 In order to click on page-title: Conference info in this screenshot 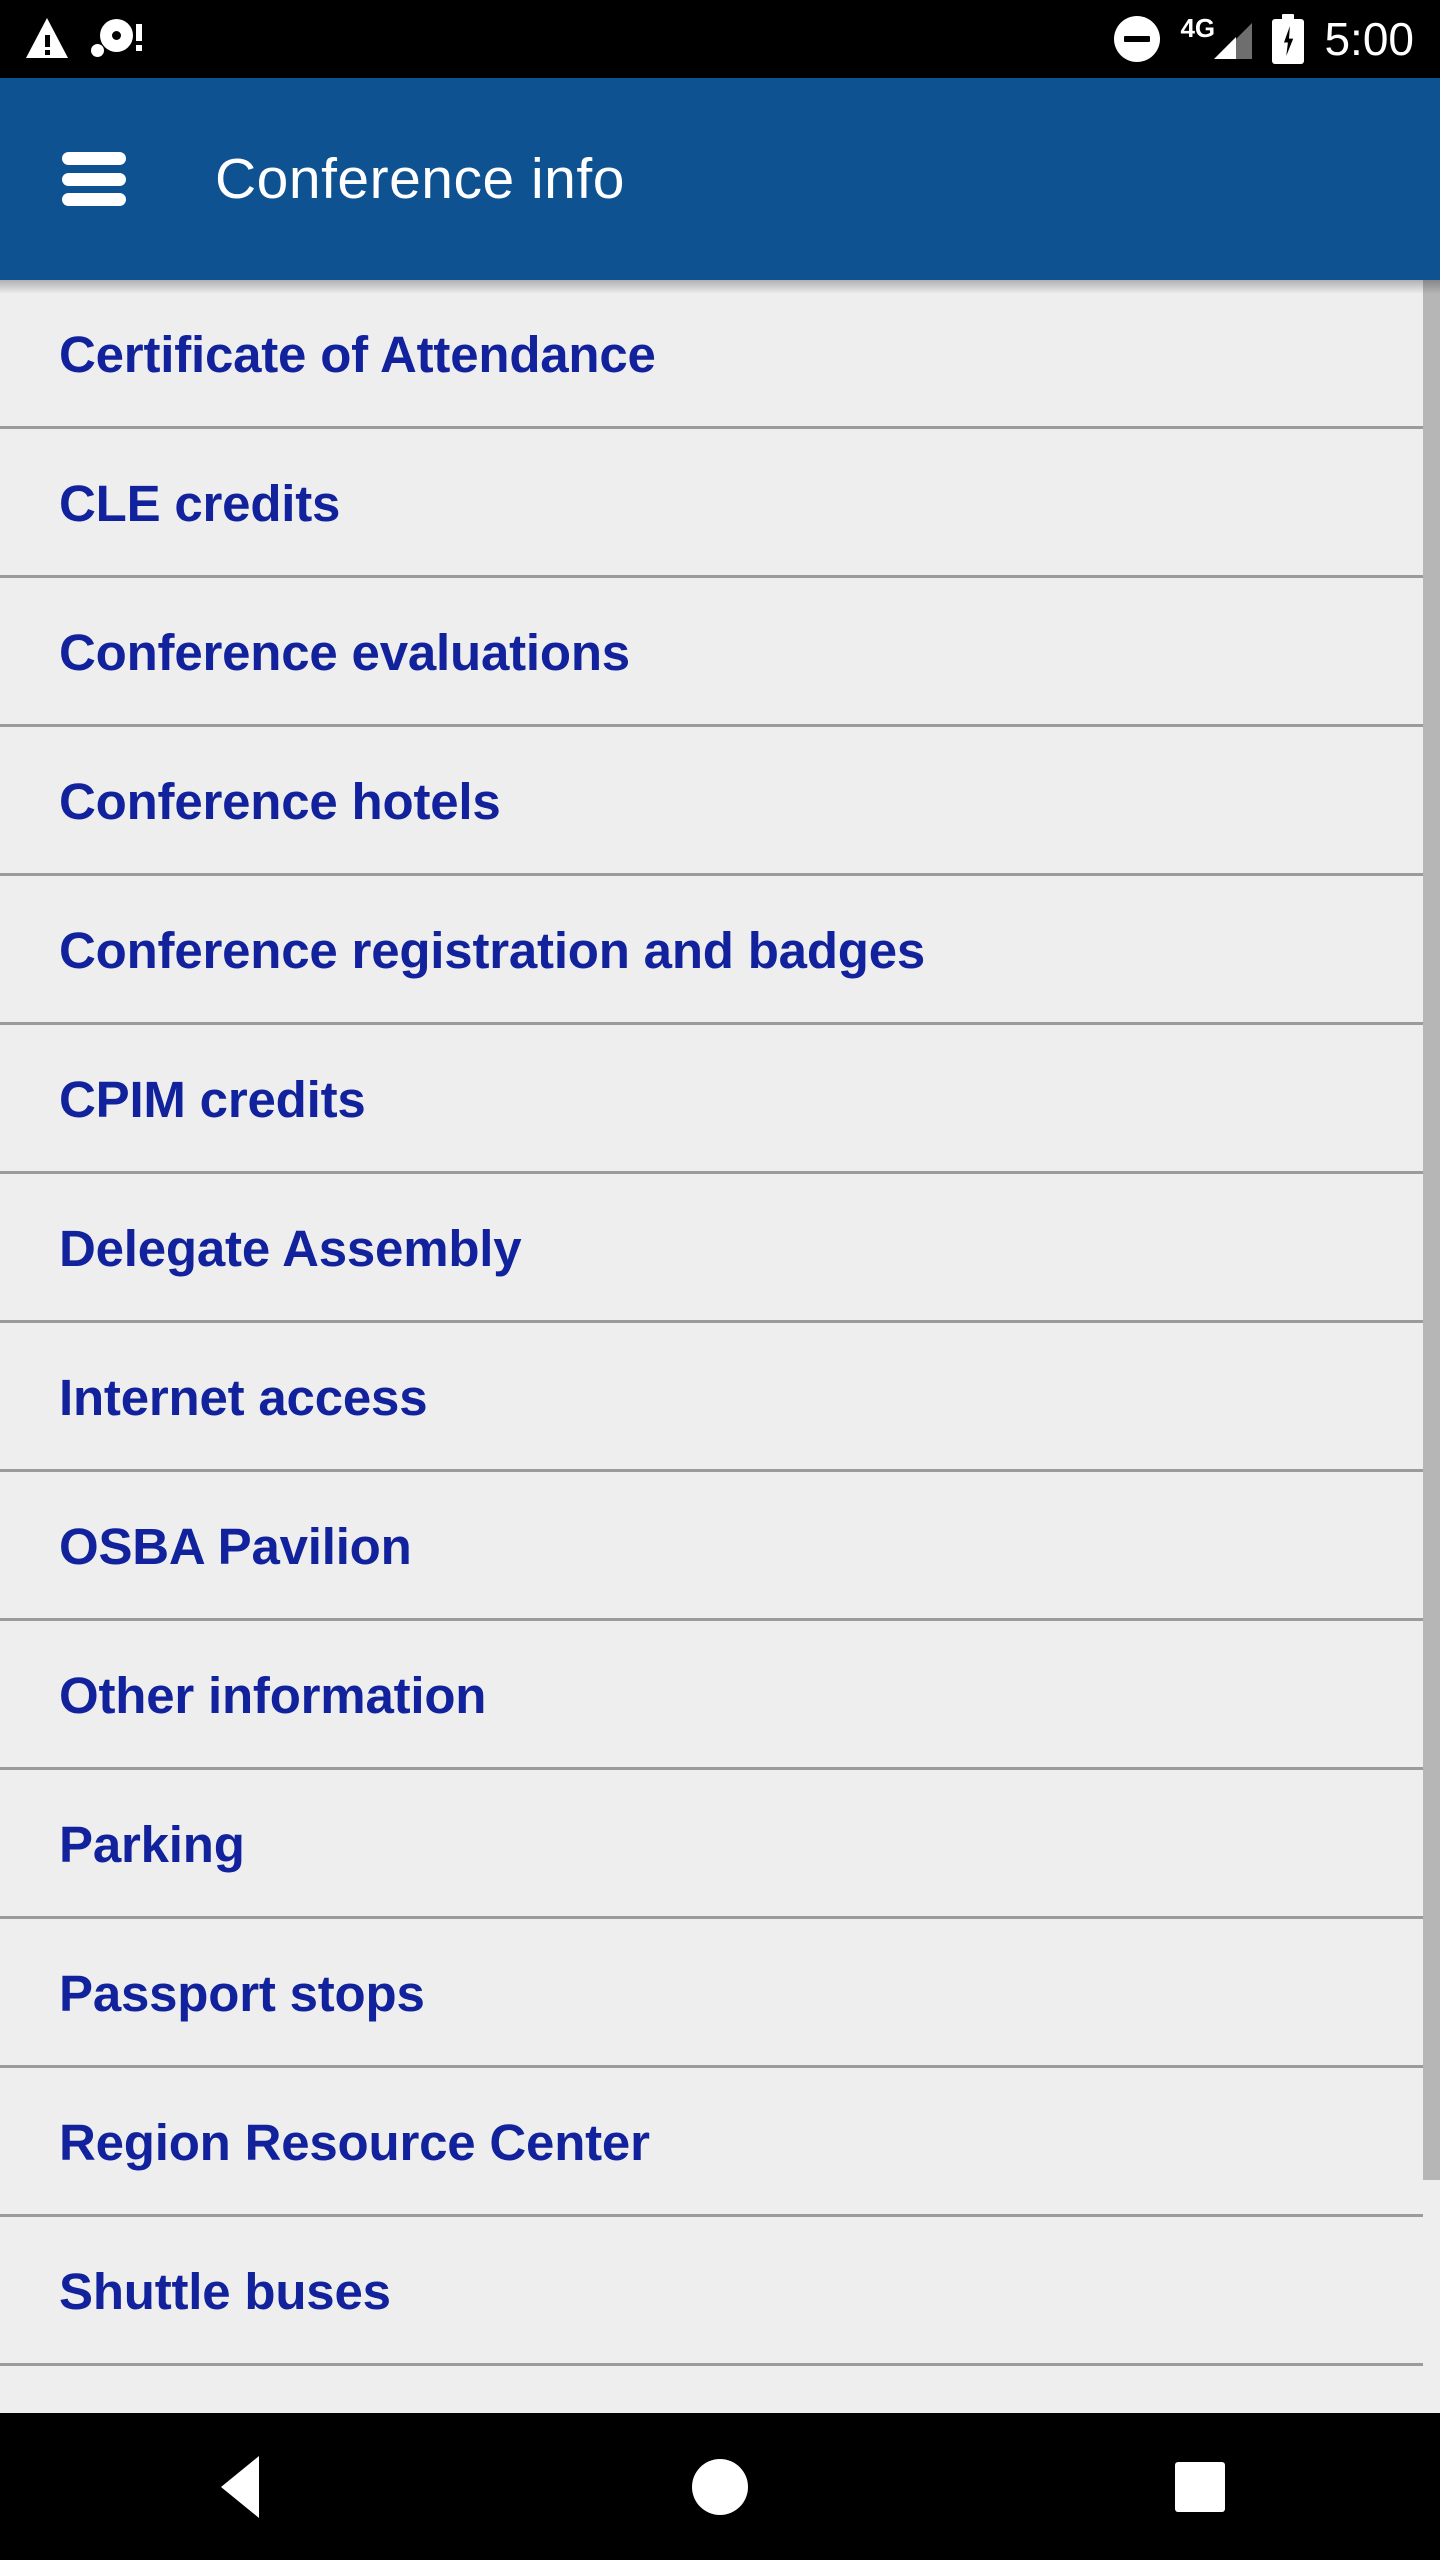, I will do `click(420, 178)`.